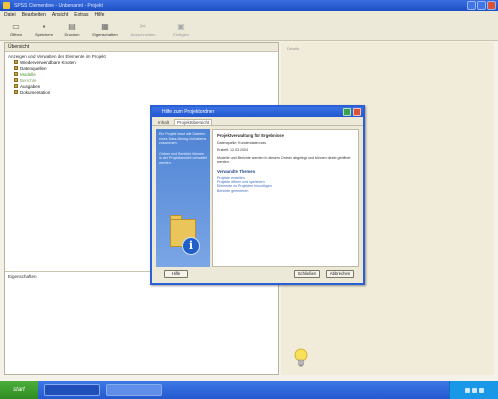 The width and height of the screenshot is (498, 399). I want to click on taskbar: start, so click(249, 390).